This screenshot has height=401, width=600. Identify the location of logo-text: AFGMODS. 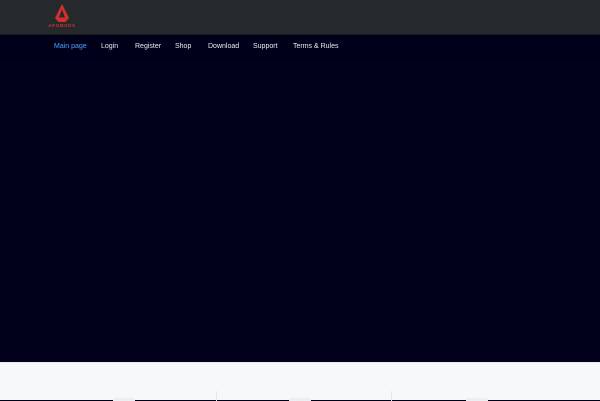
(62, 25).